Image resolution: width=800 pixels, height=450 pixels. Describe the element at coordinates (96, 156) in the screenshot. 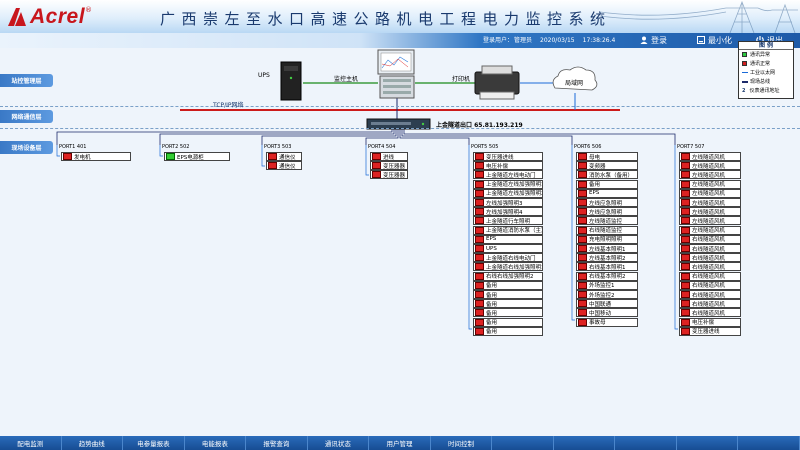

I see `device-item: 发电机` at that location.